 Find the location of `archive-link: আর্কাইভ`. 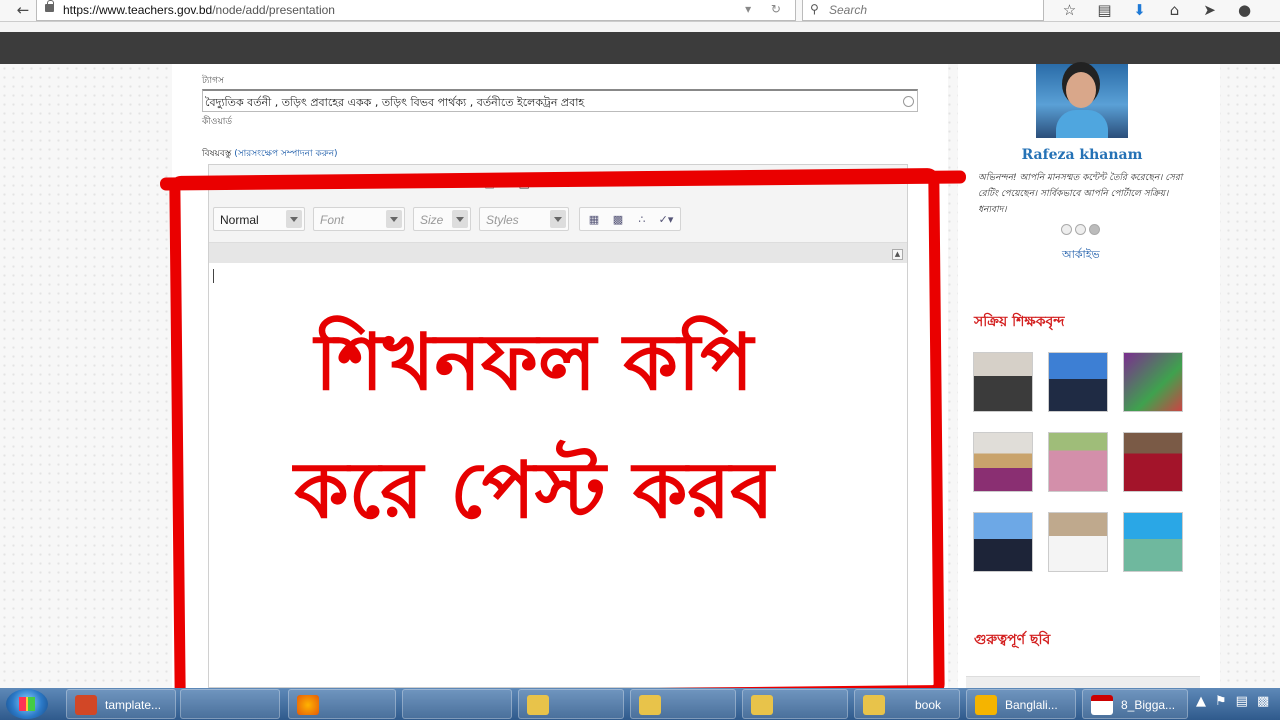

archive-link: আর্কাইভ is located at coordinates (1081, 255).